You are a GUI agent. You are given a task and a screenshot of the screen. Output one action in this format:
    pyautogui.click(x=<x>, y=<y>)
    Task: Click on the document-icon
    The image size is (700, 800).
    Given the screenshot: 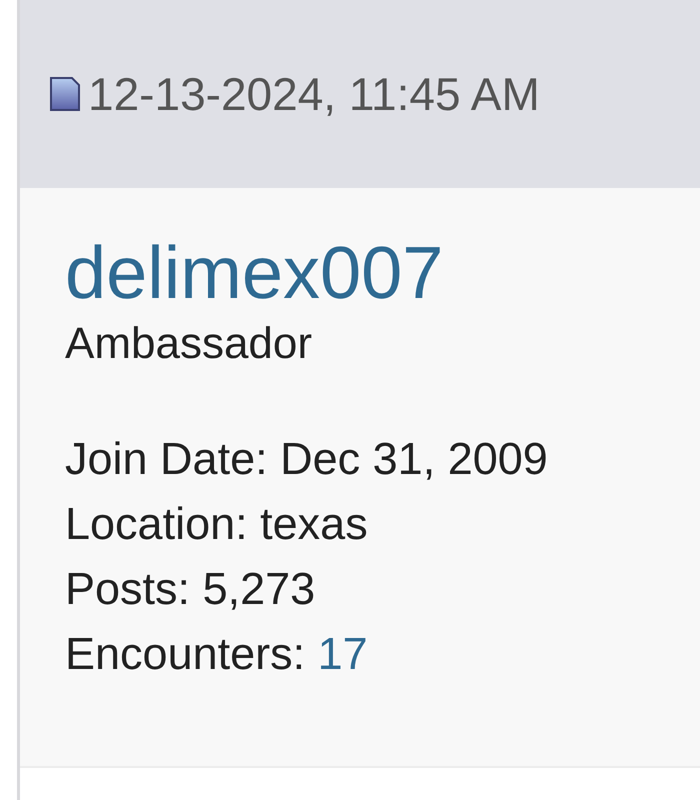 What is the action you would take?
    pyautogui.click(x=65, y=94)
    